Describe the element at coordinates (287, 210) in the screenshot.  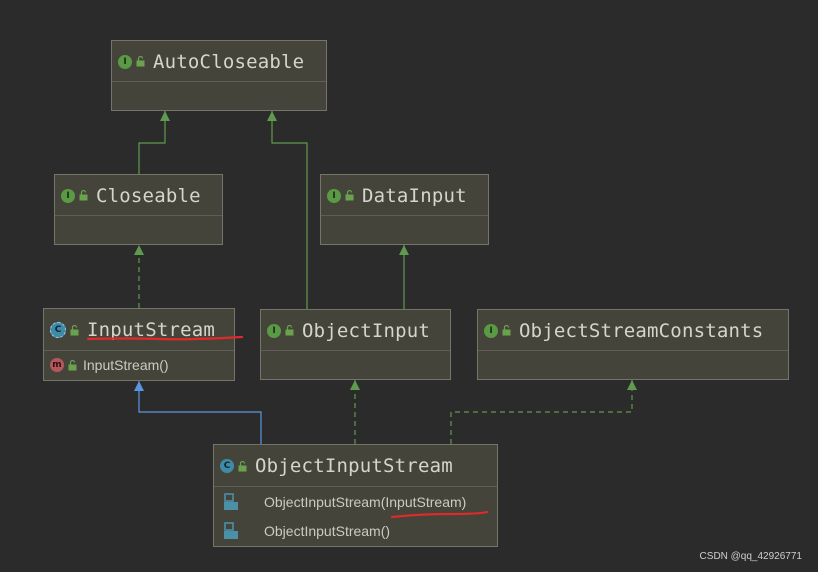
I see `edge-objectinput-autocloseable` at that location.